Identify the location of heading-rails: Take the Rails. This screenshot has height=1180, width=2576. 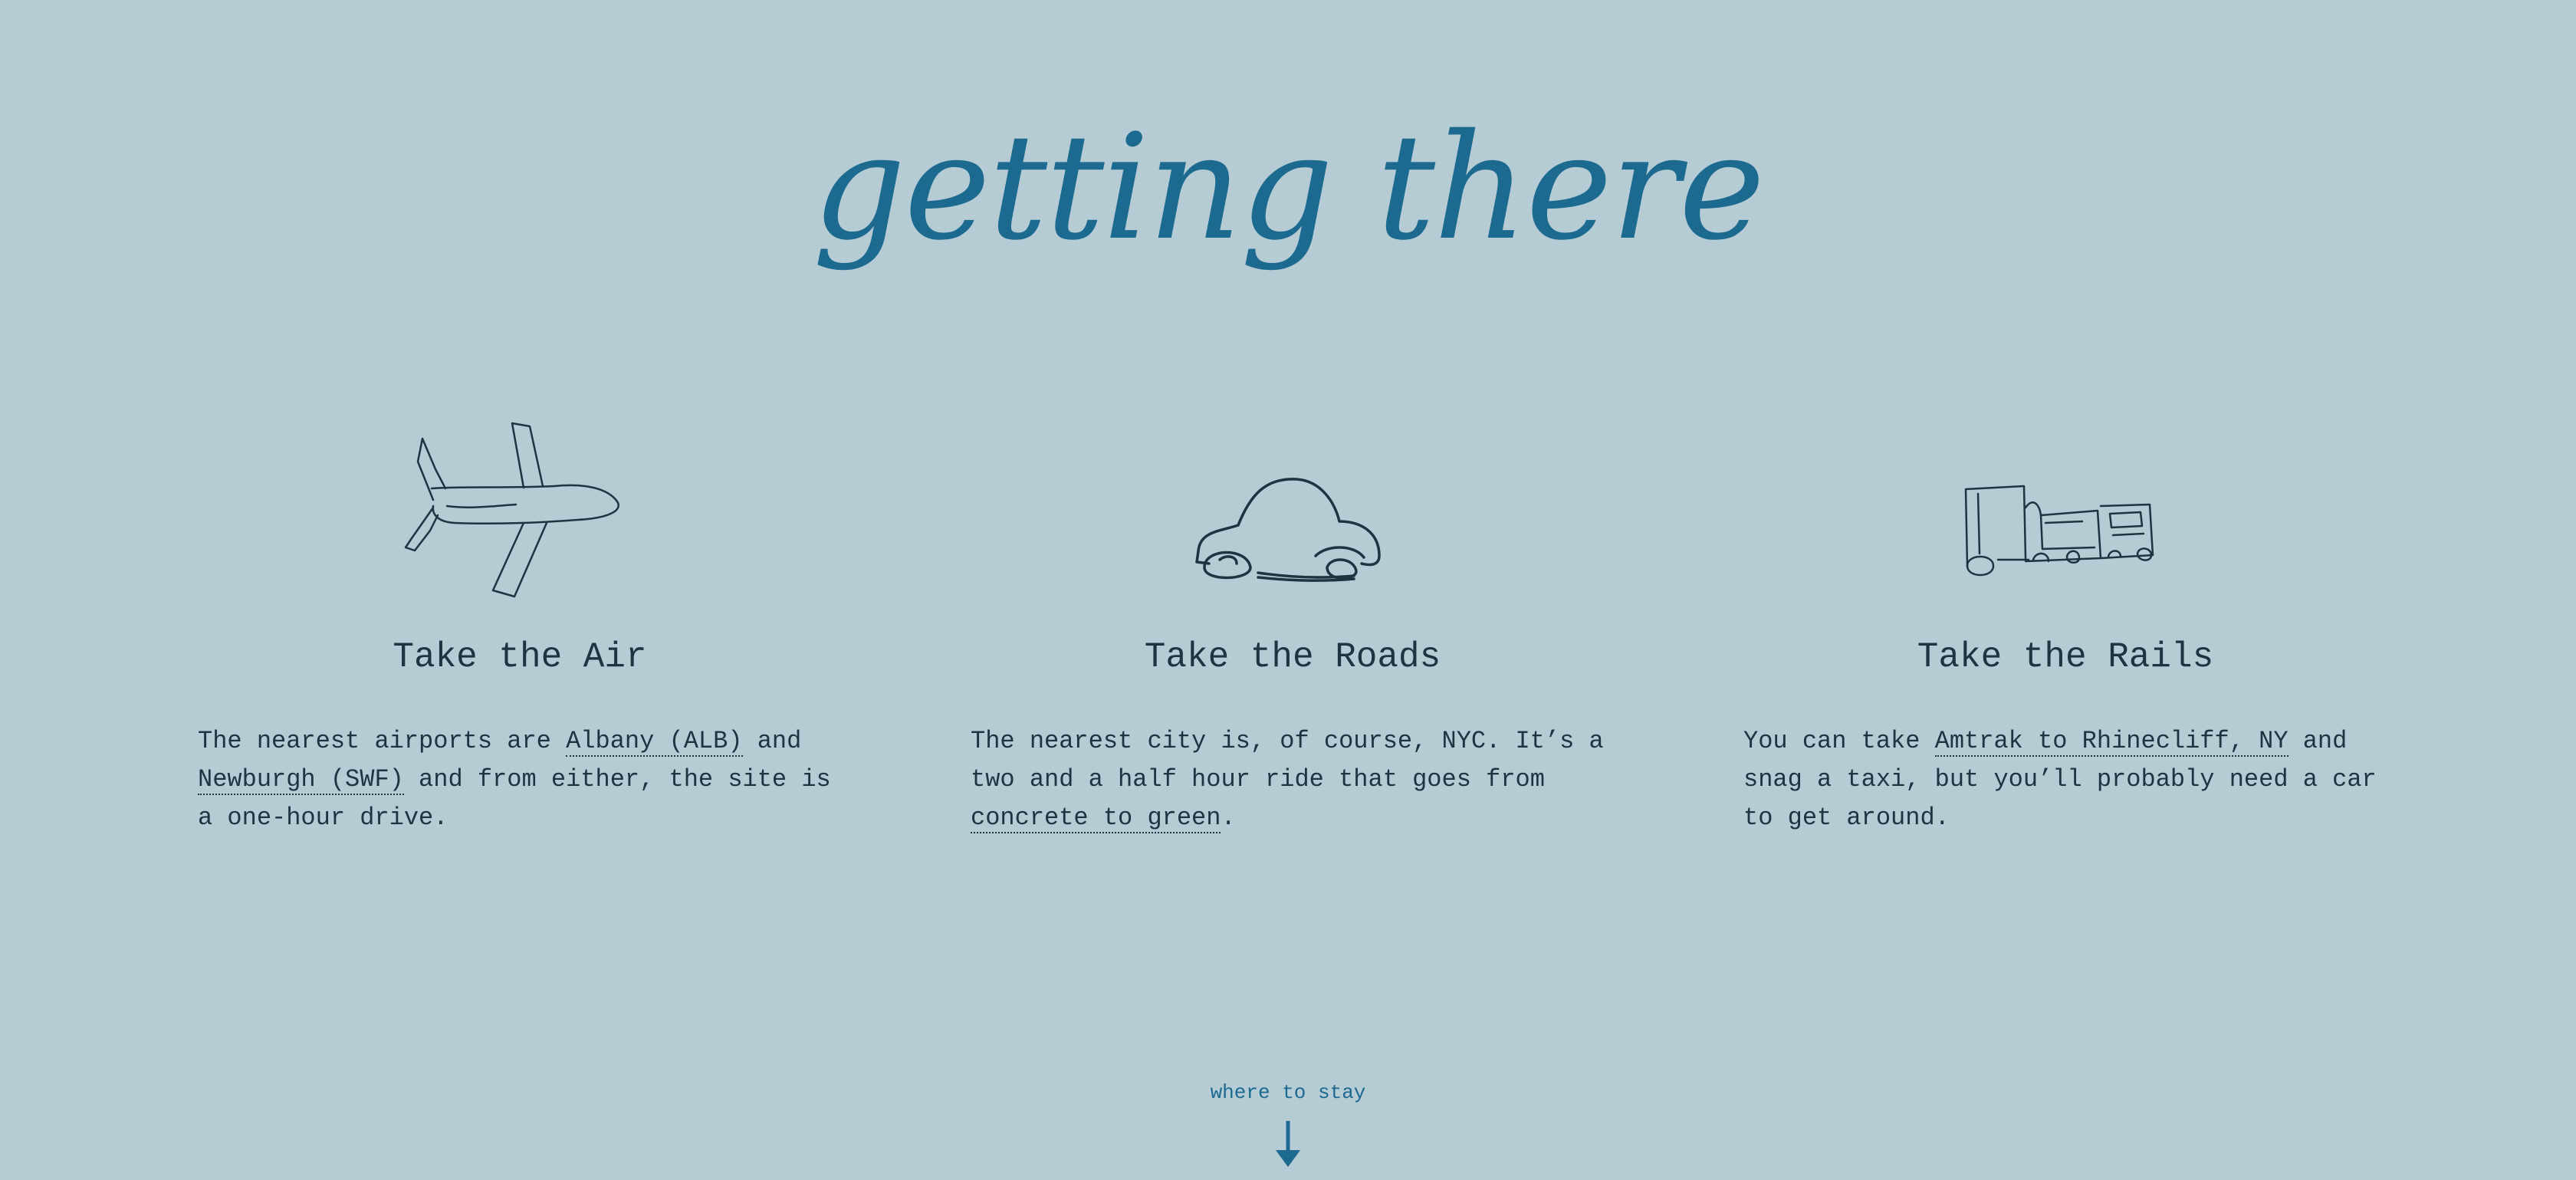
(2065, 657).